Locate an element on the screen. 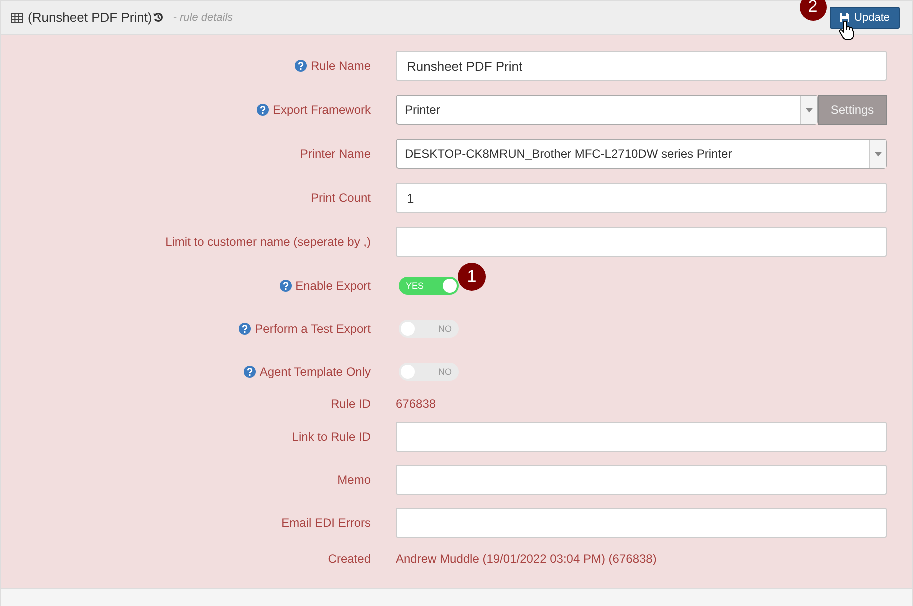 Image resolution: width=913 pixels, height=606 pixels. history-icon is located at coordinates (158, 17).